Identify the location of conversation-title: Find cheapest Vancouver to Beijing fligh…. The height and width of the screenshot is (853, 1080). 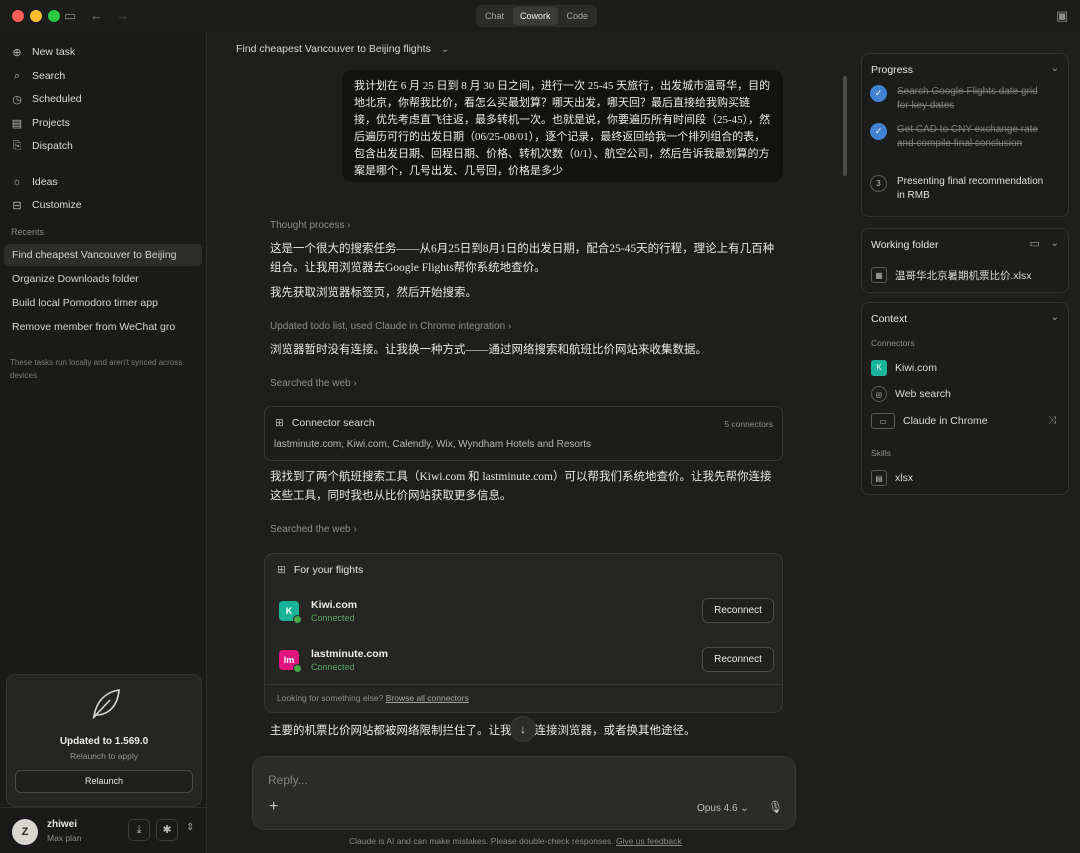
(343, 49).